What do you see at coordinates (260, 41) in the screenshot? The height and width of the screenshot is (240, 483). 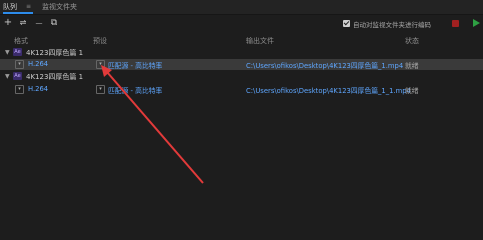 I see `column-header-output: 输出文件` at bounding box center [260, 41].